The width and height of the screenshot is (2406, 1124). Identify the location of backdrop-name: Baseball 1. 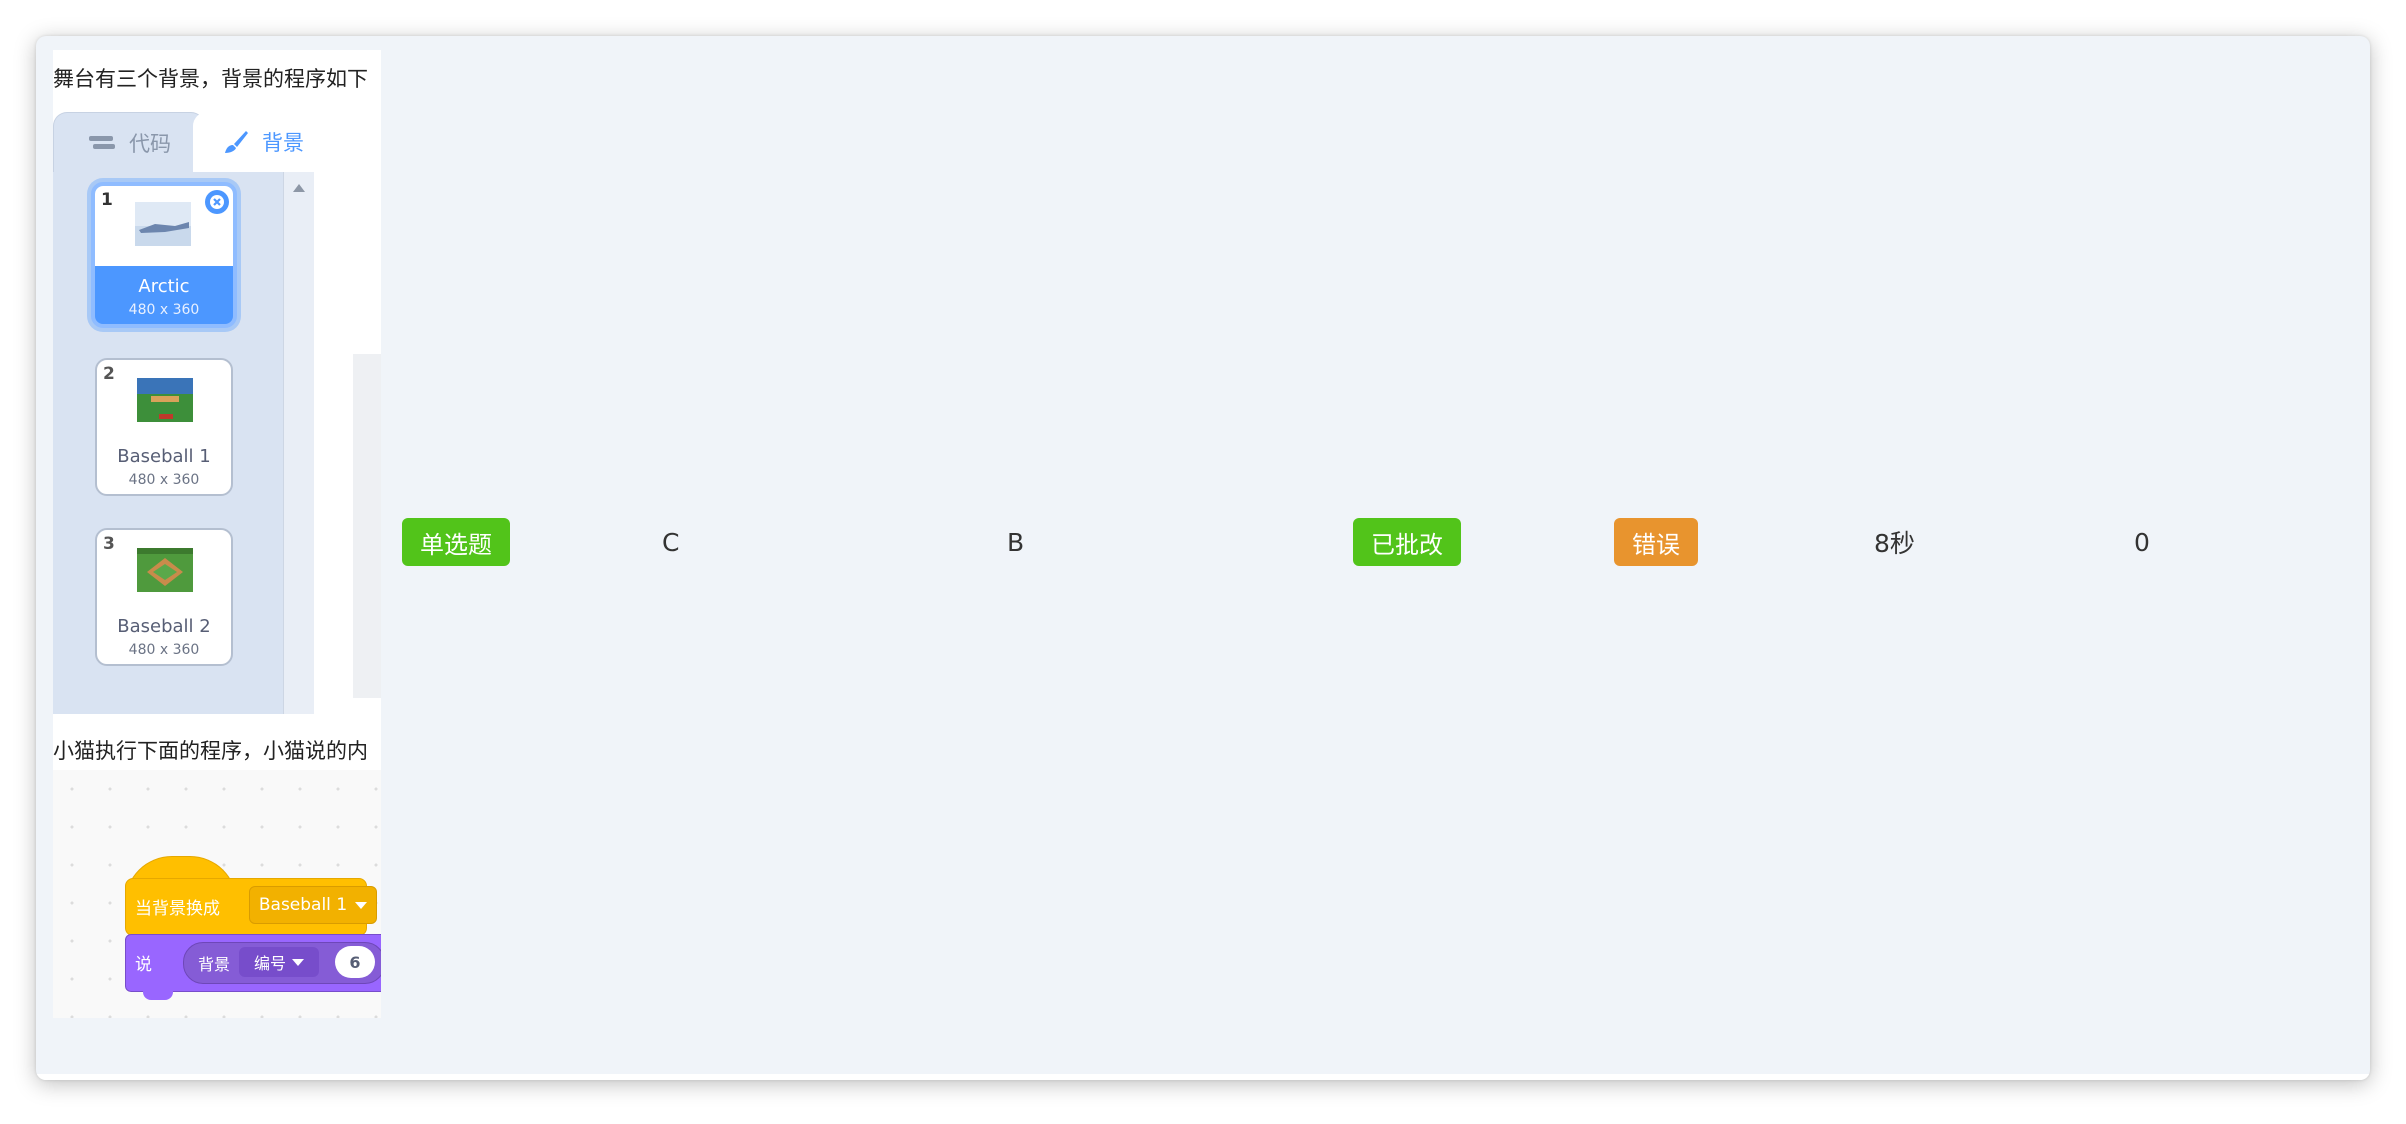
(164, 456).